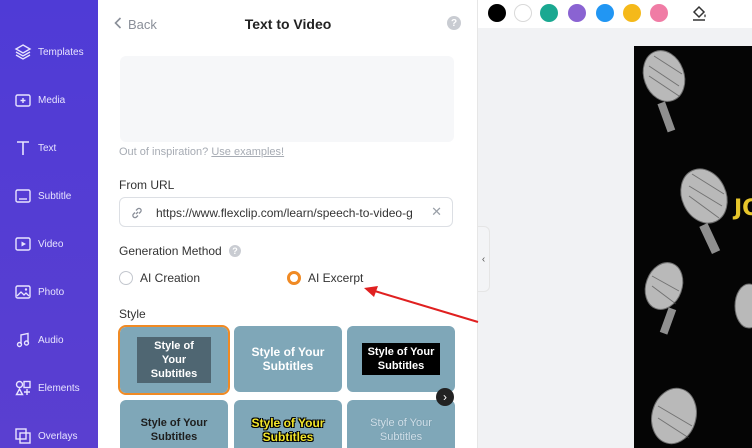 This screenshot has height=448, width=752. I want to click on style-thumb-6: Style of Your Subtitles, so click(401, 424).